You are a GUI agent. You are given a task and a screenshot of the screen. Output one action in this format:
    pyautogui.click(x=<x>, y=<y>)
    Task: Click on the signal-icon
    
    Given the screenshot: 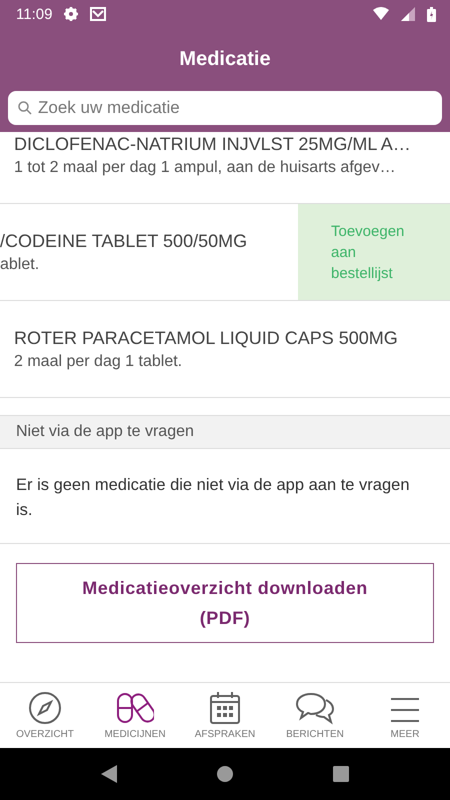 What is the action you would take?
    pyautogui.click(x=408, y=14)
    